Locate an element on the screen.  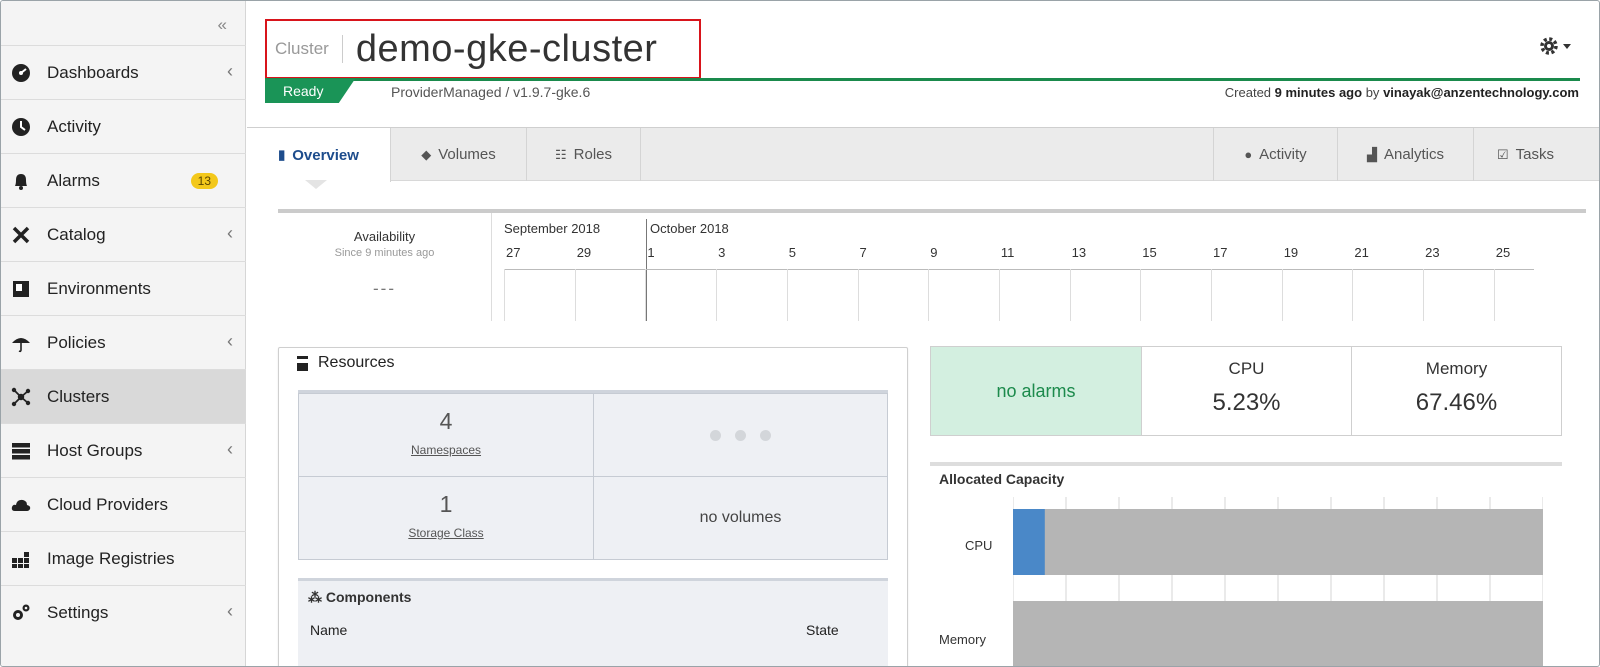
tools-icon is located at coordinates (21, 235).